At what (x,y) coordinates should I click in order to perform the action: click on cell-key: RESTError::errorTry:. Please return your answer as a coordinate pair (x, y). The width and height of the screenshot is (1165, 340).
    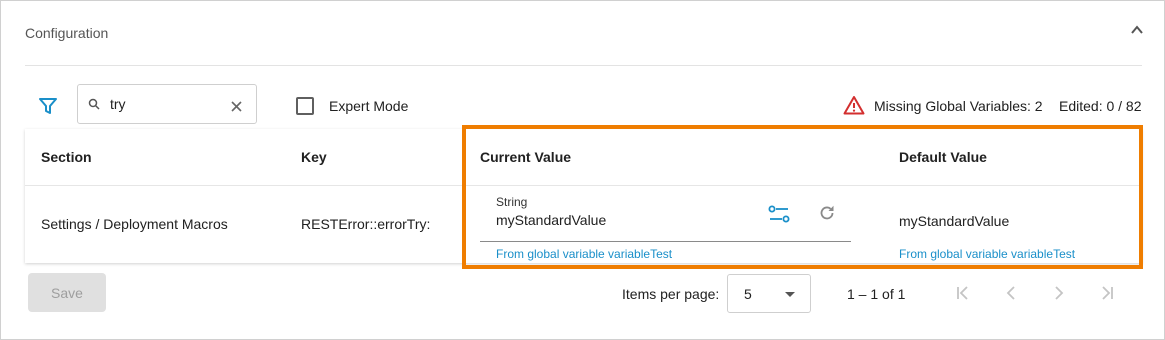
    Looking at the image, I should click on (366, 224).